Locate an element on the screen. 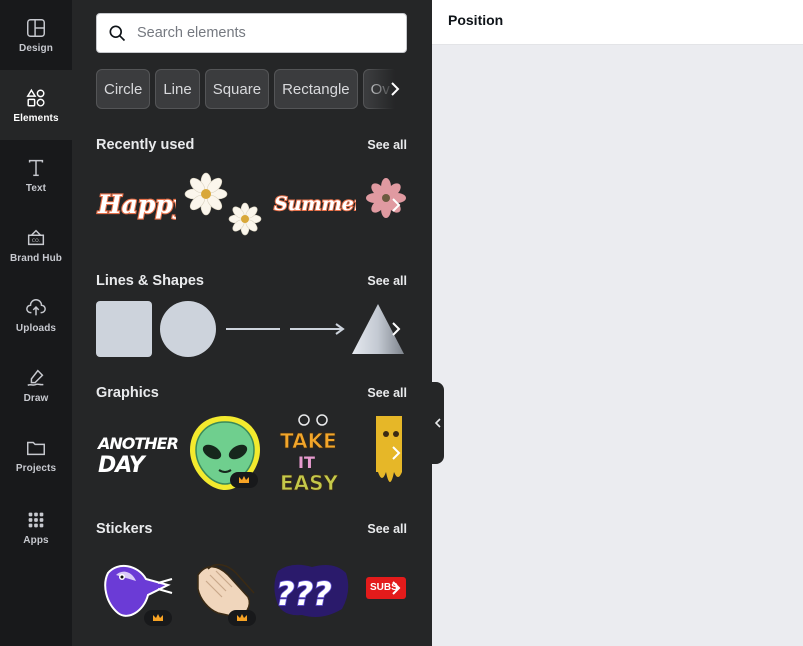 The image size is (803, 646). design-icon is located at coordinates (36, 27).